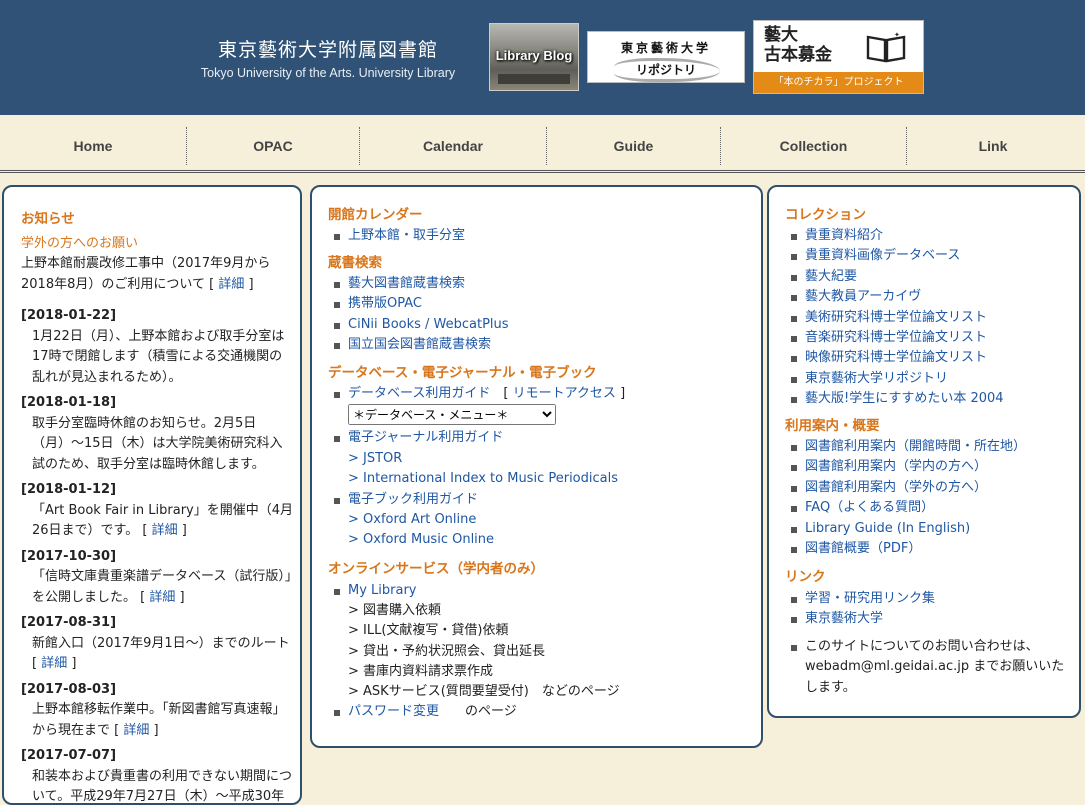 This screenshot has width=1085, height=805. What do you see at coordinates (375, 213) in the screenshot?
I see `calendar-heading: 開館カレンダー` at bounding box center [375, 213].